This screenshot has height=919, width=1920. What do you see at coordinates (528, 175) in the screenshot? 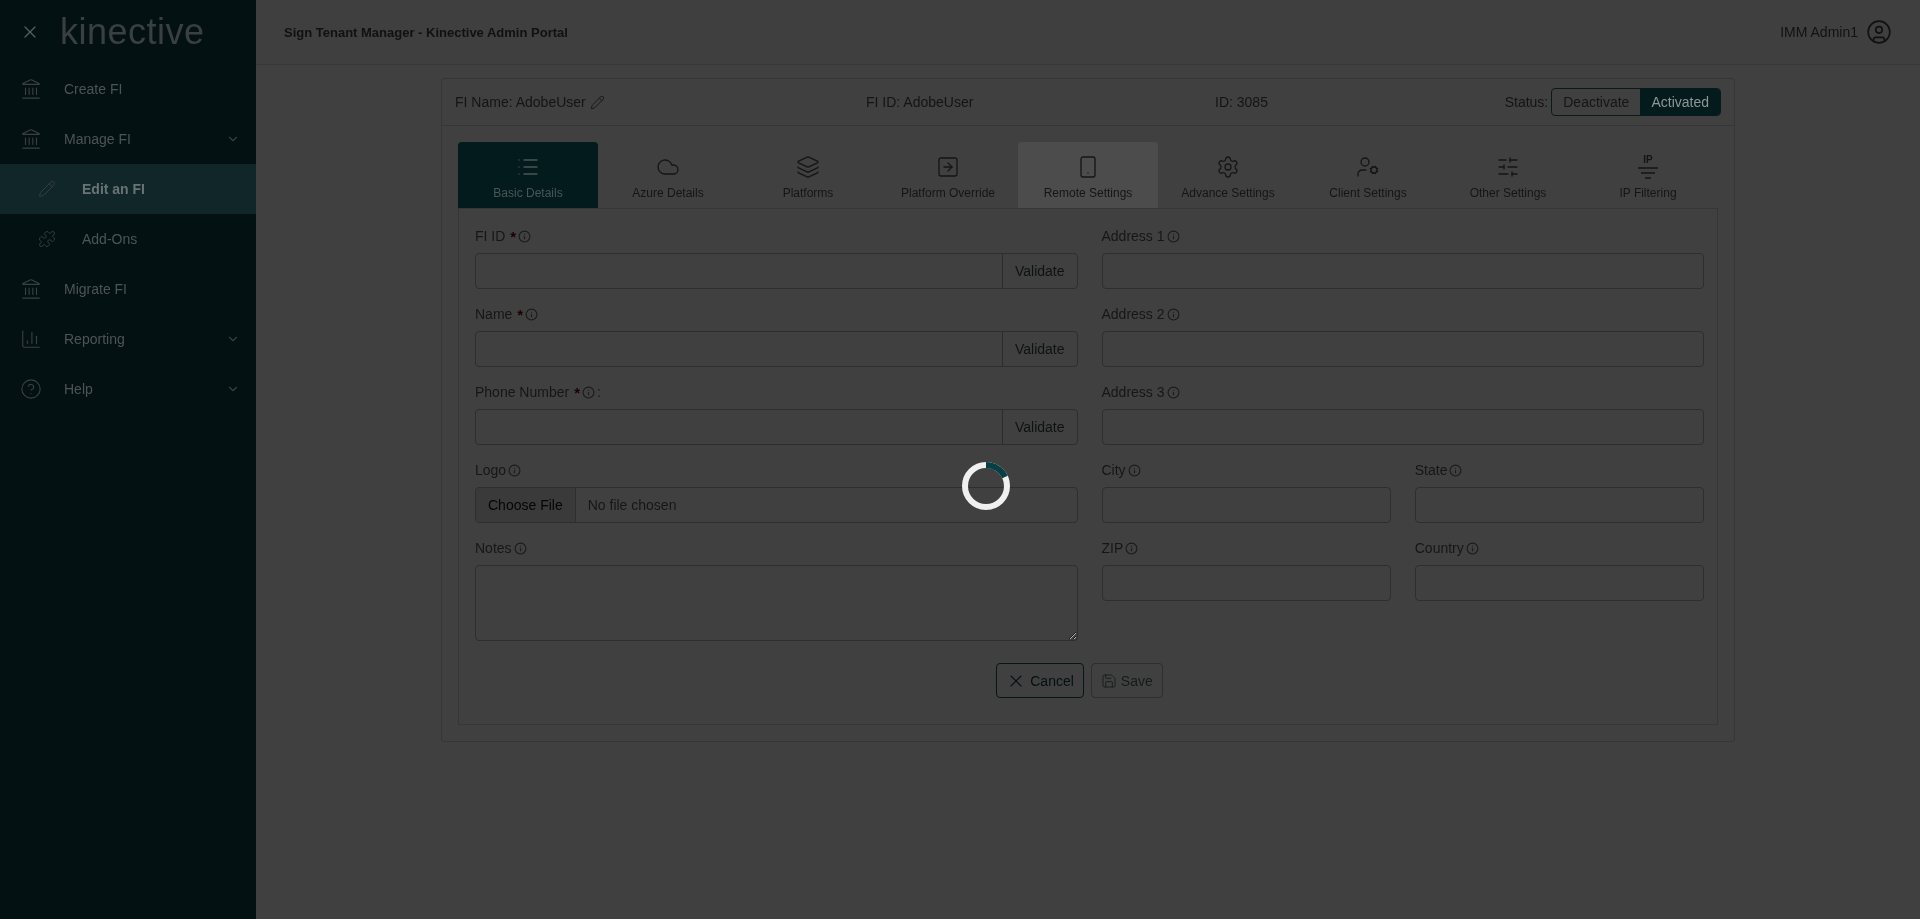
I see `tab: Basic Details` at bounding box center [528, 175].